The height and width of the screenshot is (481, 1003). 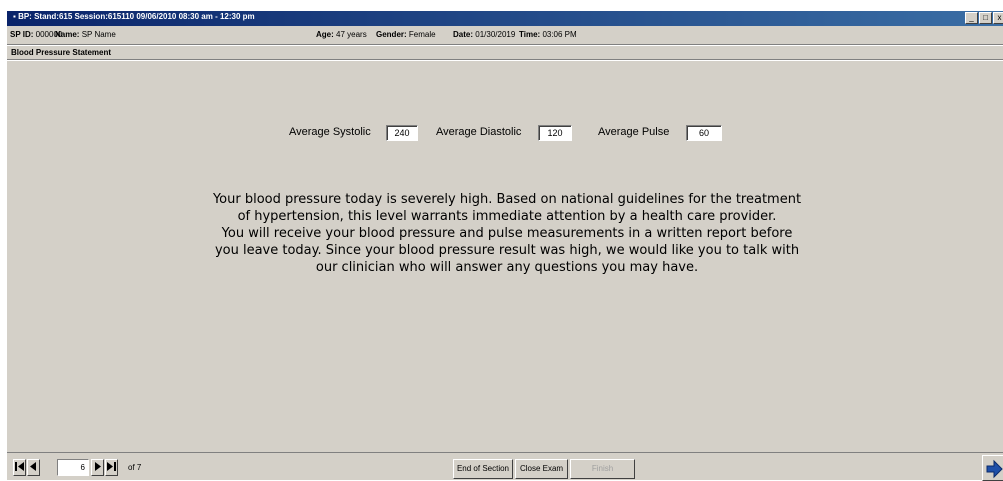 I want to click on gender-label: Gender:, so click(x=391, y=34).